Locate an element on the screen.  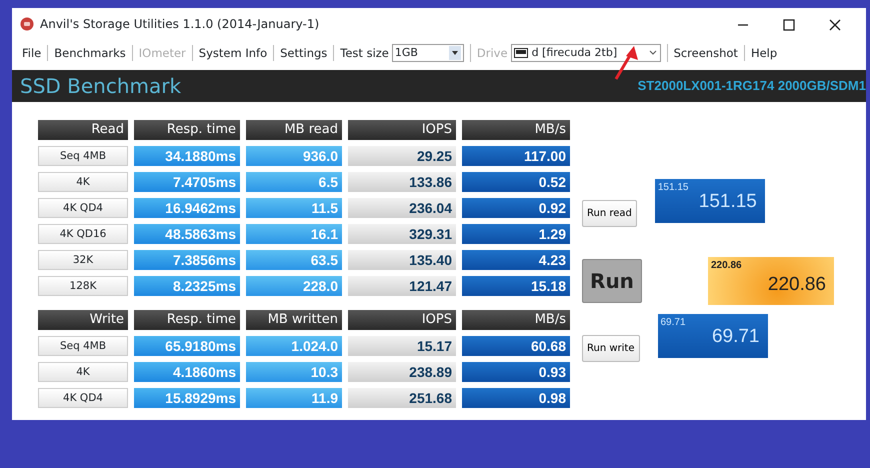
table-cell: 0.98 is located at coordinates (516, 398).